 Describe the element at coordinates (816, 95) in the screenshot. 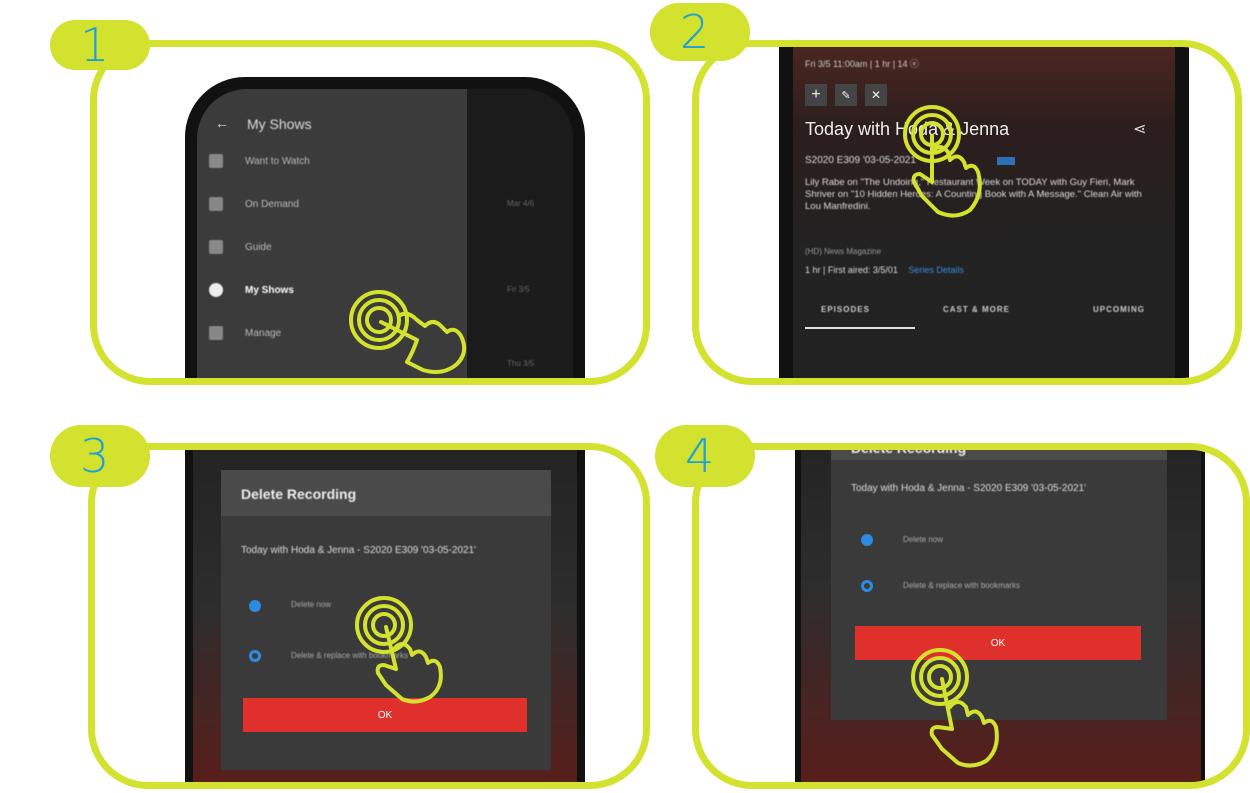

I see `add-icon: +` at that location.